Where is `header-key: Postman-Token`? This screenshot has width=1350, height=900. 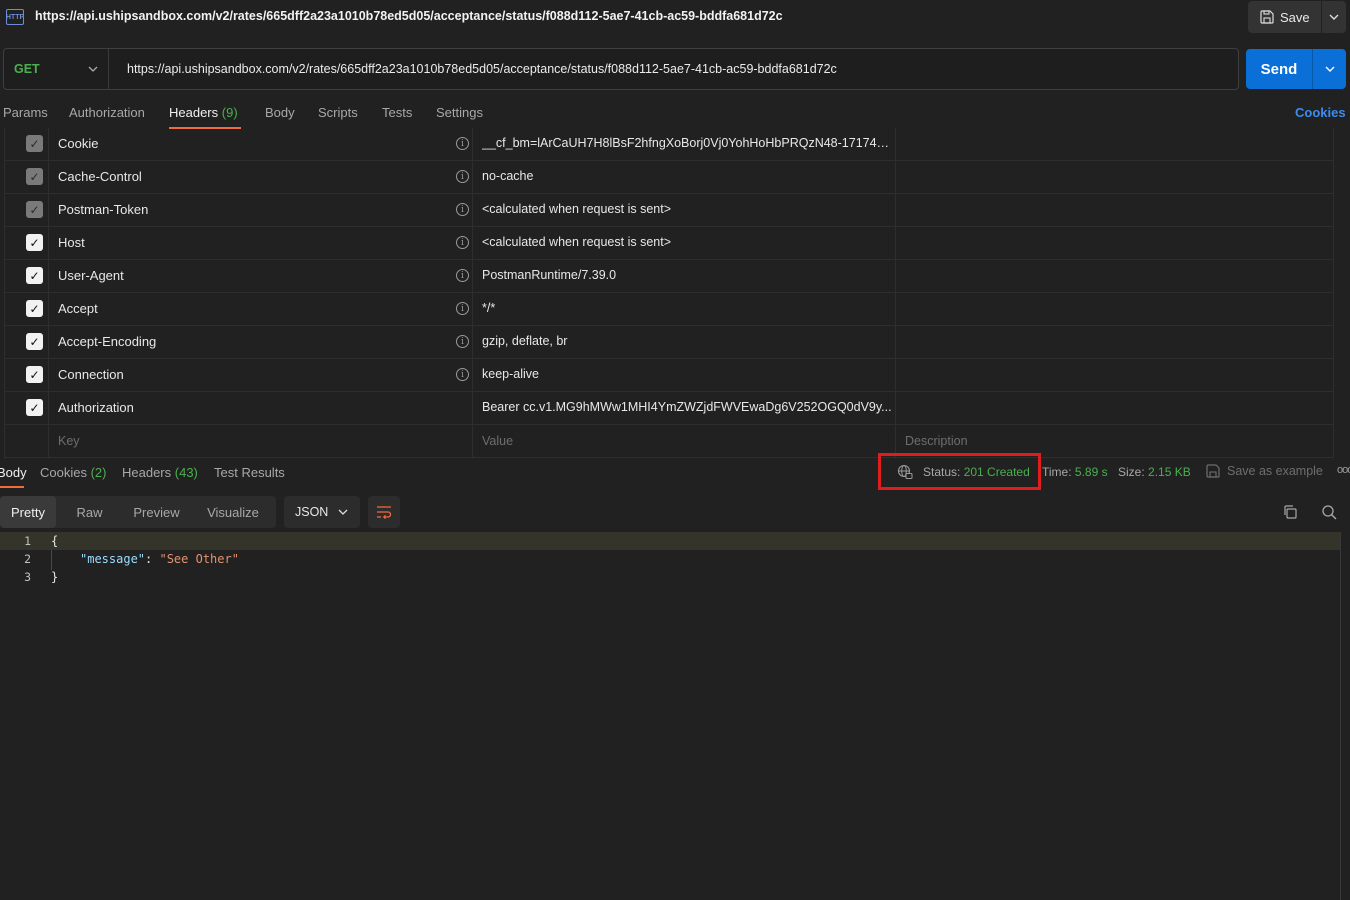 header-key: Postman-Token is located at coordinates (103, 209).